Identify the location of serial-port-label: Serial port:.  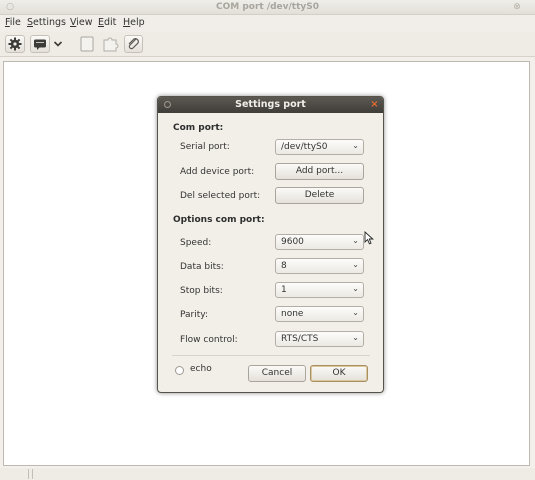
(205, 147).